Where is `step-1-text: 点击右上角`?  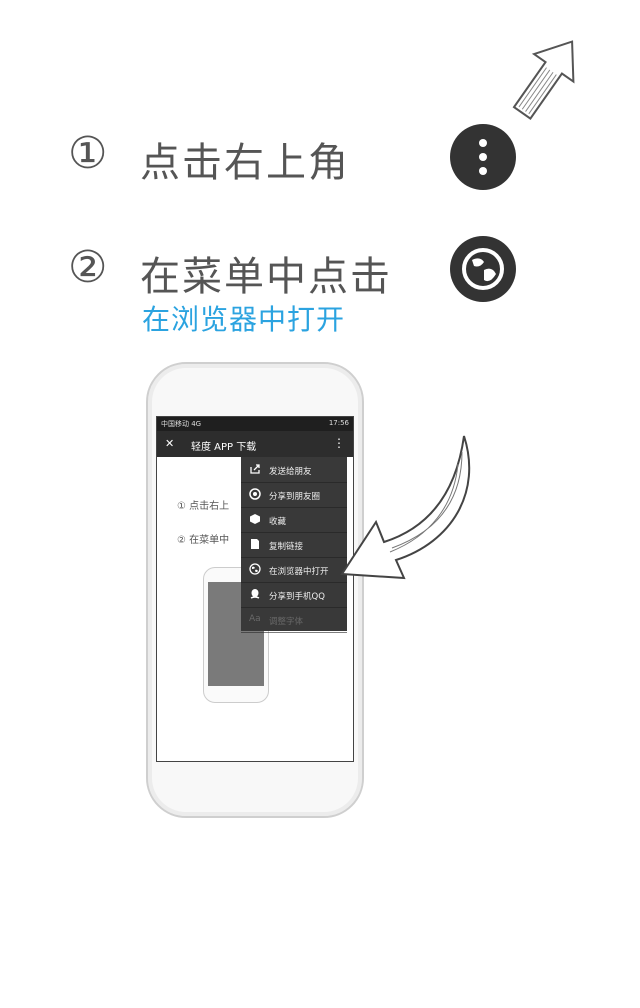
step-1-text: 点击右上角 is located at coordinates (245, 163).